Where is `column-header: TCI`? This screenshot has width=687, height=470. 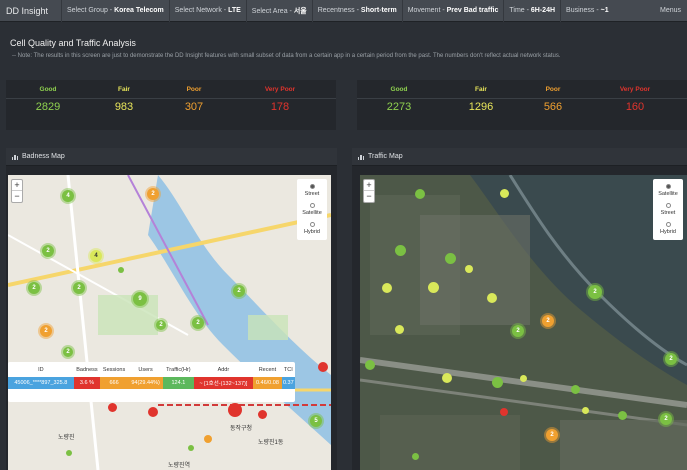 column-header: TCI is located at coordinates (288, 369).